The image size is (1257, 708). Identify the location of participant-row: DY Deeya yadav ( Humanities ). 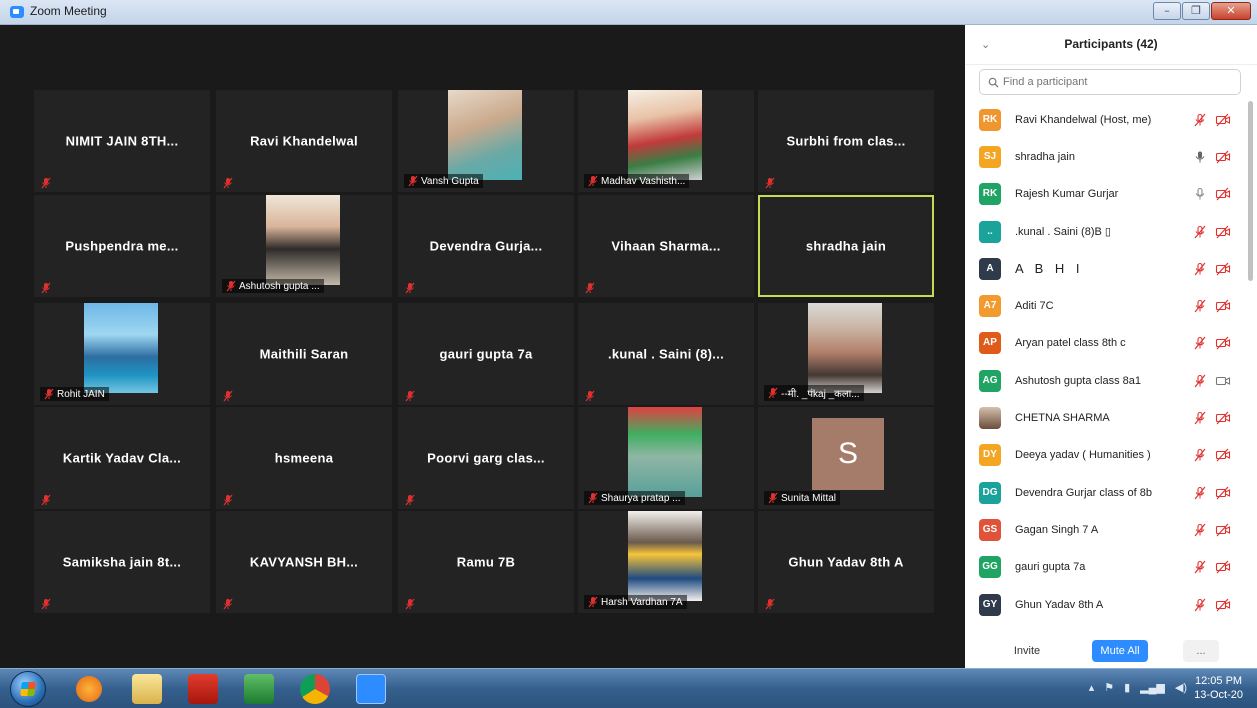
(1105, 455).